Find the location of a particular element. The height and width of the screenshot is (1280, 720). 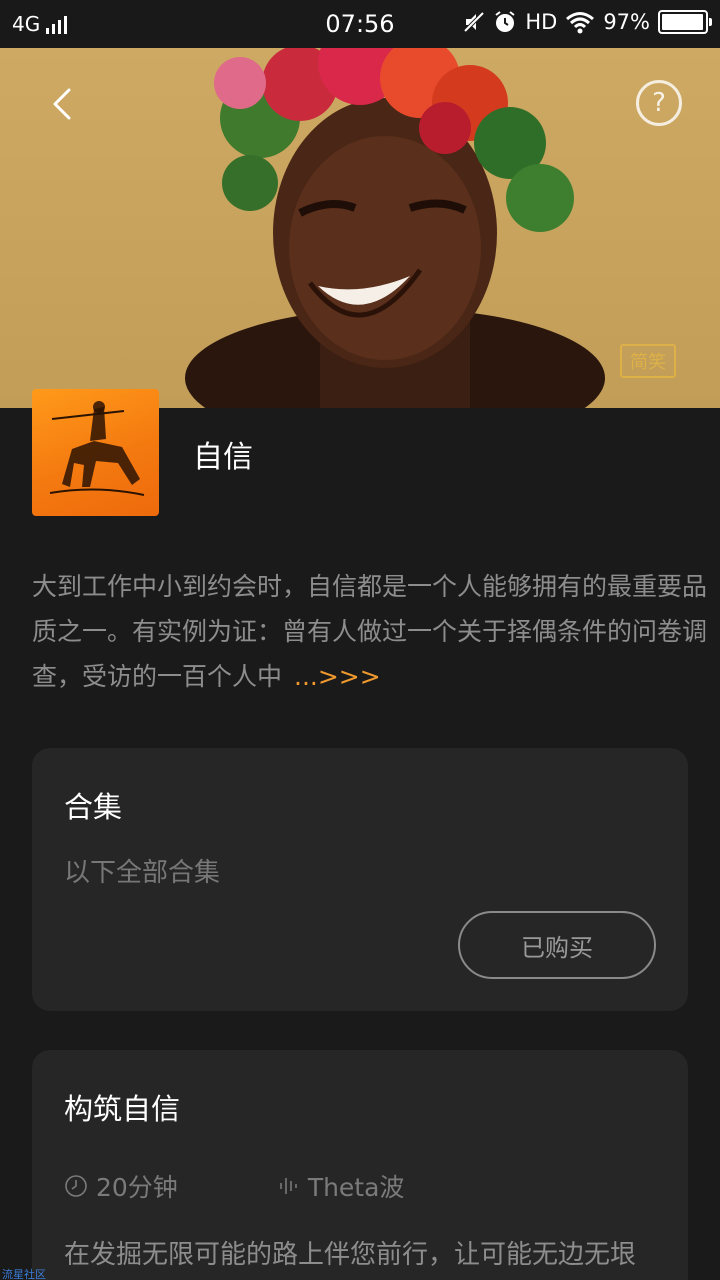

sound-wave-icon is located at coordinates (288, 1186).